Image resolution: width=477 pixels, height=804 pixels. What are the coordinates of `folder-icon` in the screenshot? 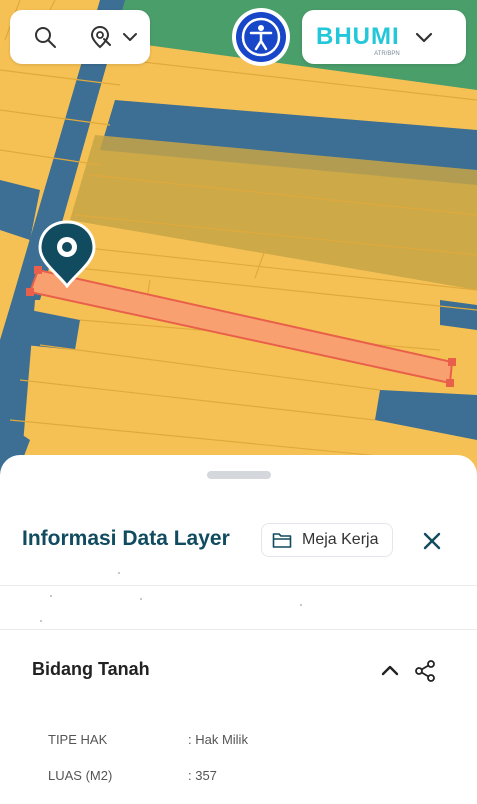 It's located at (282, 540).